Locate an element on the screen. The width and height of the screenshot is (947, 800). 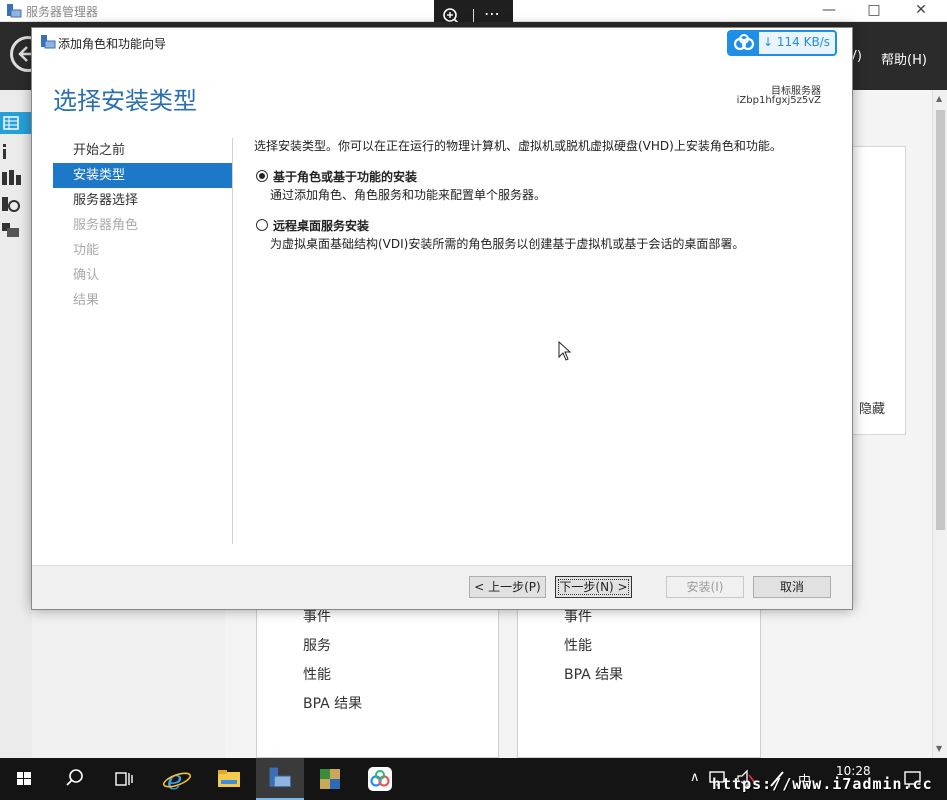
server-manager-icon is located at coordinates (14, 11).